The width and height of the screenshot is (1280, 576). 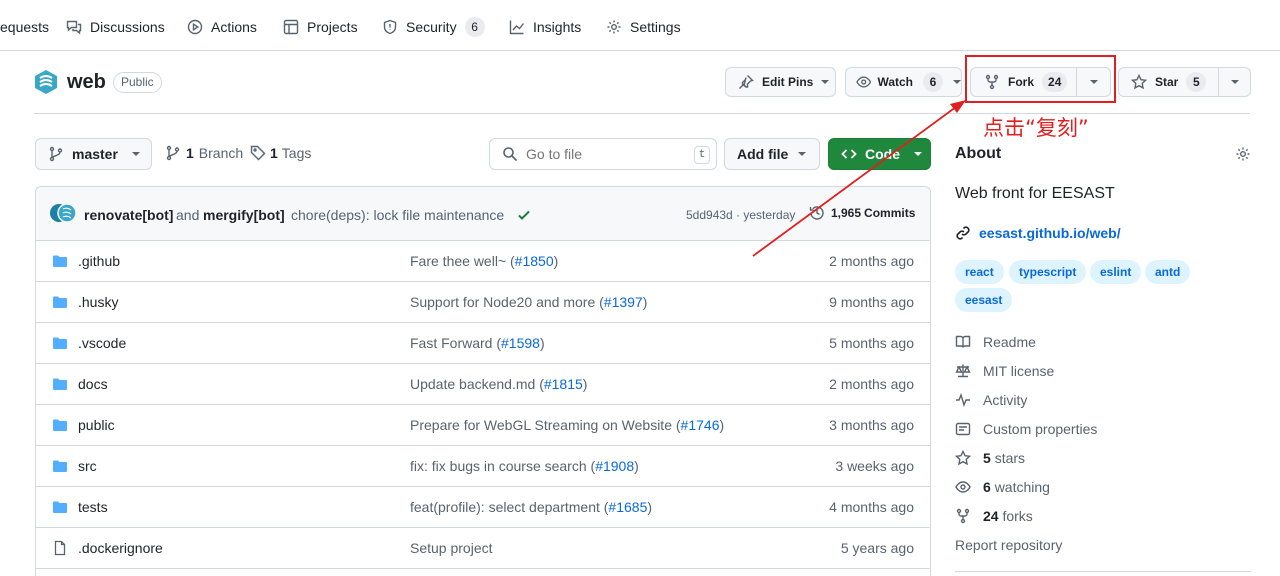 What do you see at coordinates (871, 425) in the screenshot?
I see `commit-date: 3 months ago` at bounding box center [871, 425].